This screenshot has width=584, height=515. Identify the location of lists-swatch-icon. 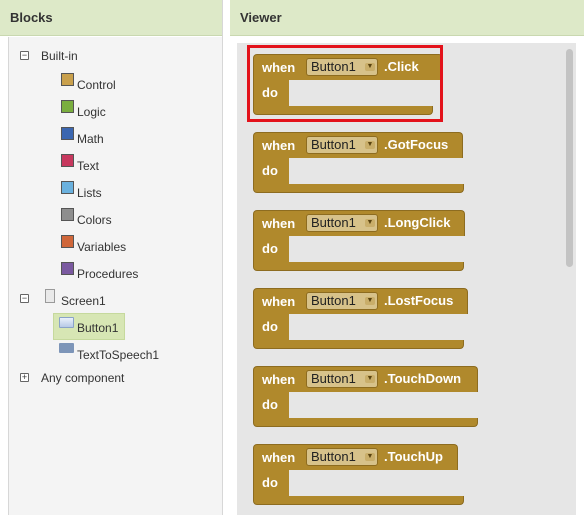
(67, 187).